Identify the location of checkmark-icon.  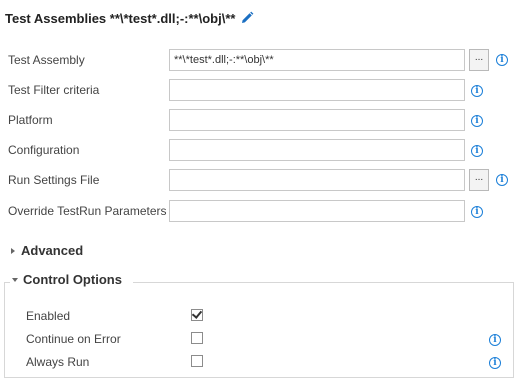
(197, 313).